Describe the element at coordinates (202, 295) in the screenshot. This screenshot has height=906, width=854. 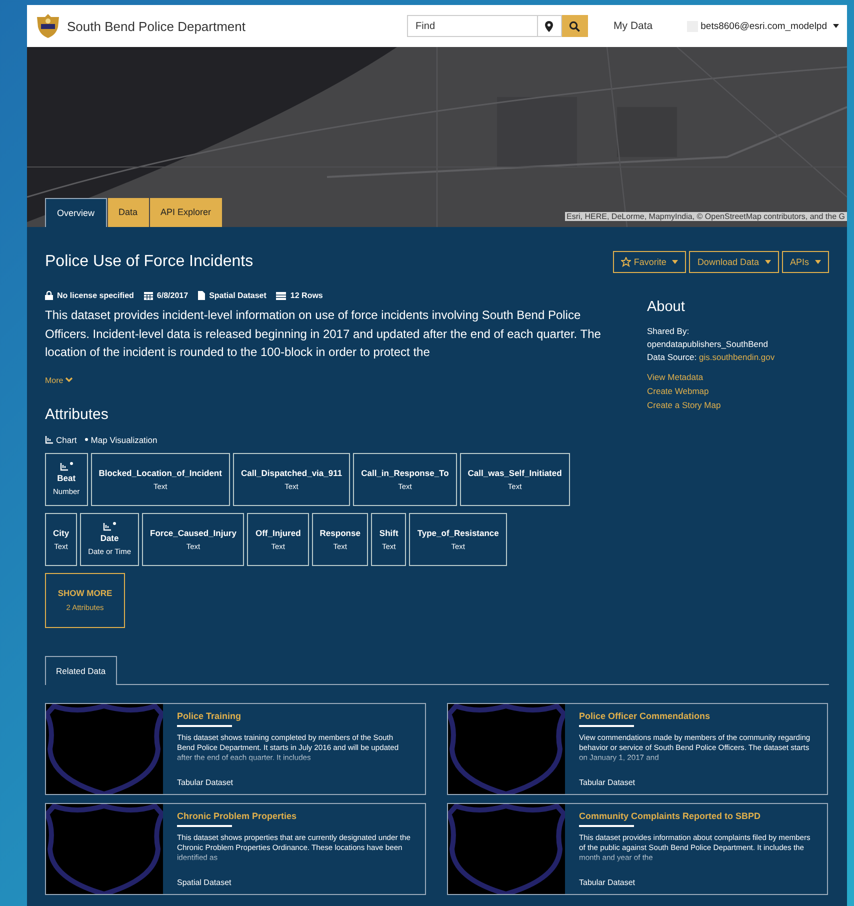
I see `document-icon` at that location.